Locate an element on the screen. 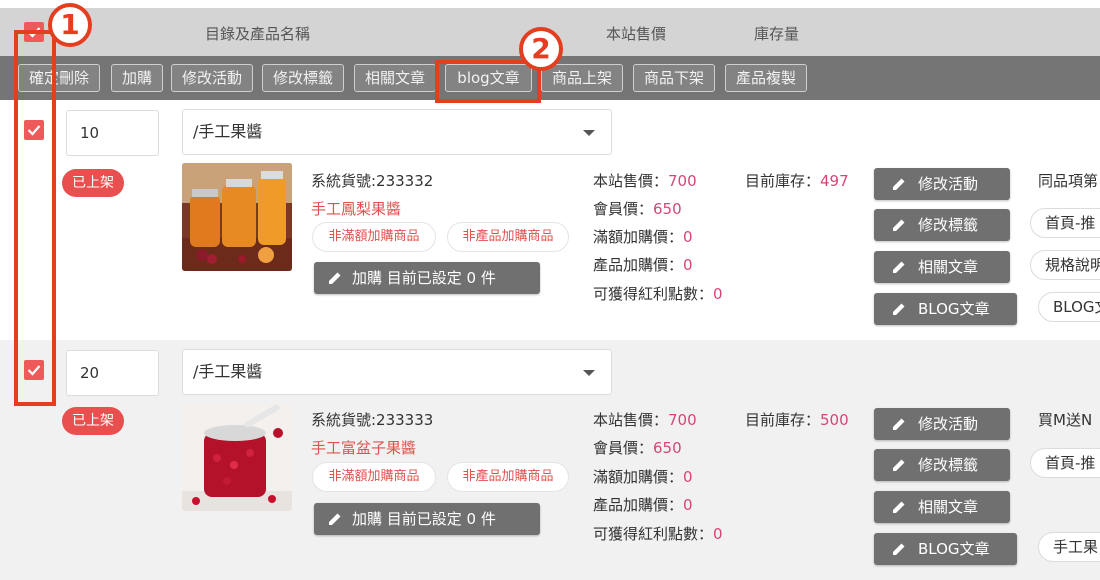 Image resolution: width=1100 pixels, height=580 pixels. product-addon-price: 產品加購價：0 is located at coordinates (643, 264).